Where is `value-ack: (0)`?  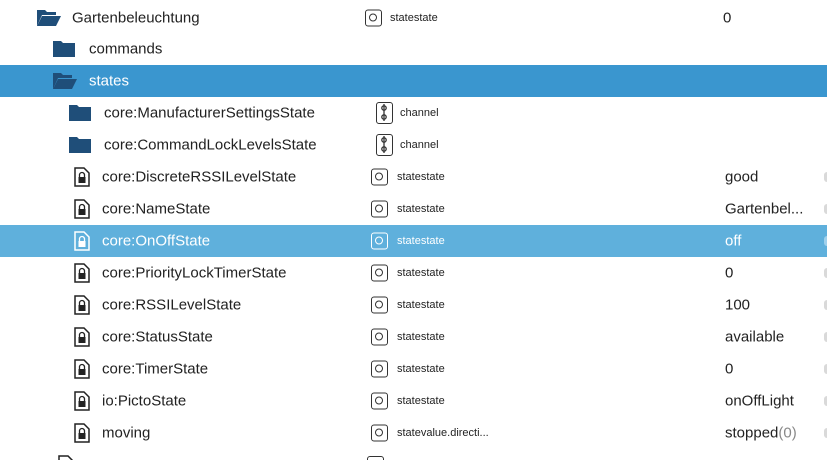 value-ack: (0) is located at coordinates (787, 433).